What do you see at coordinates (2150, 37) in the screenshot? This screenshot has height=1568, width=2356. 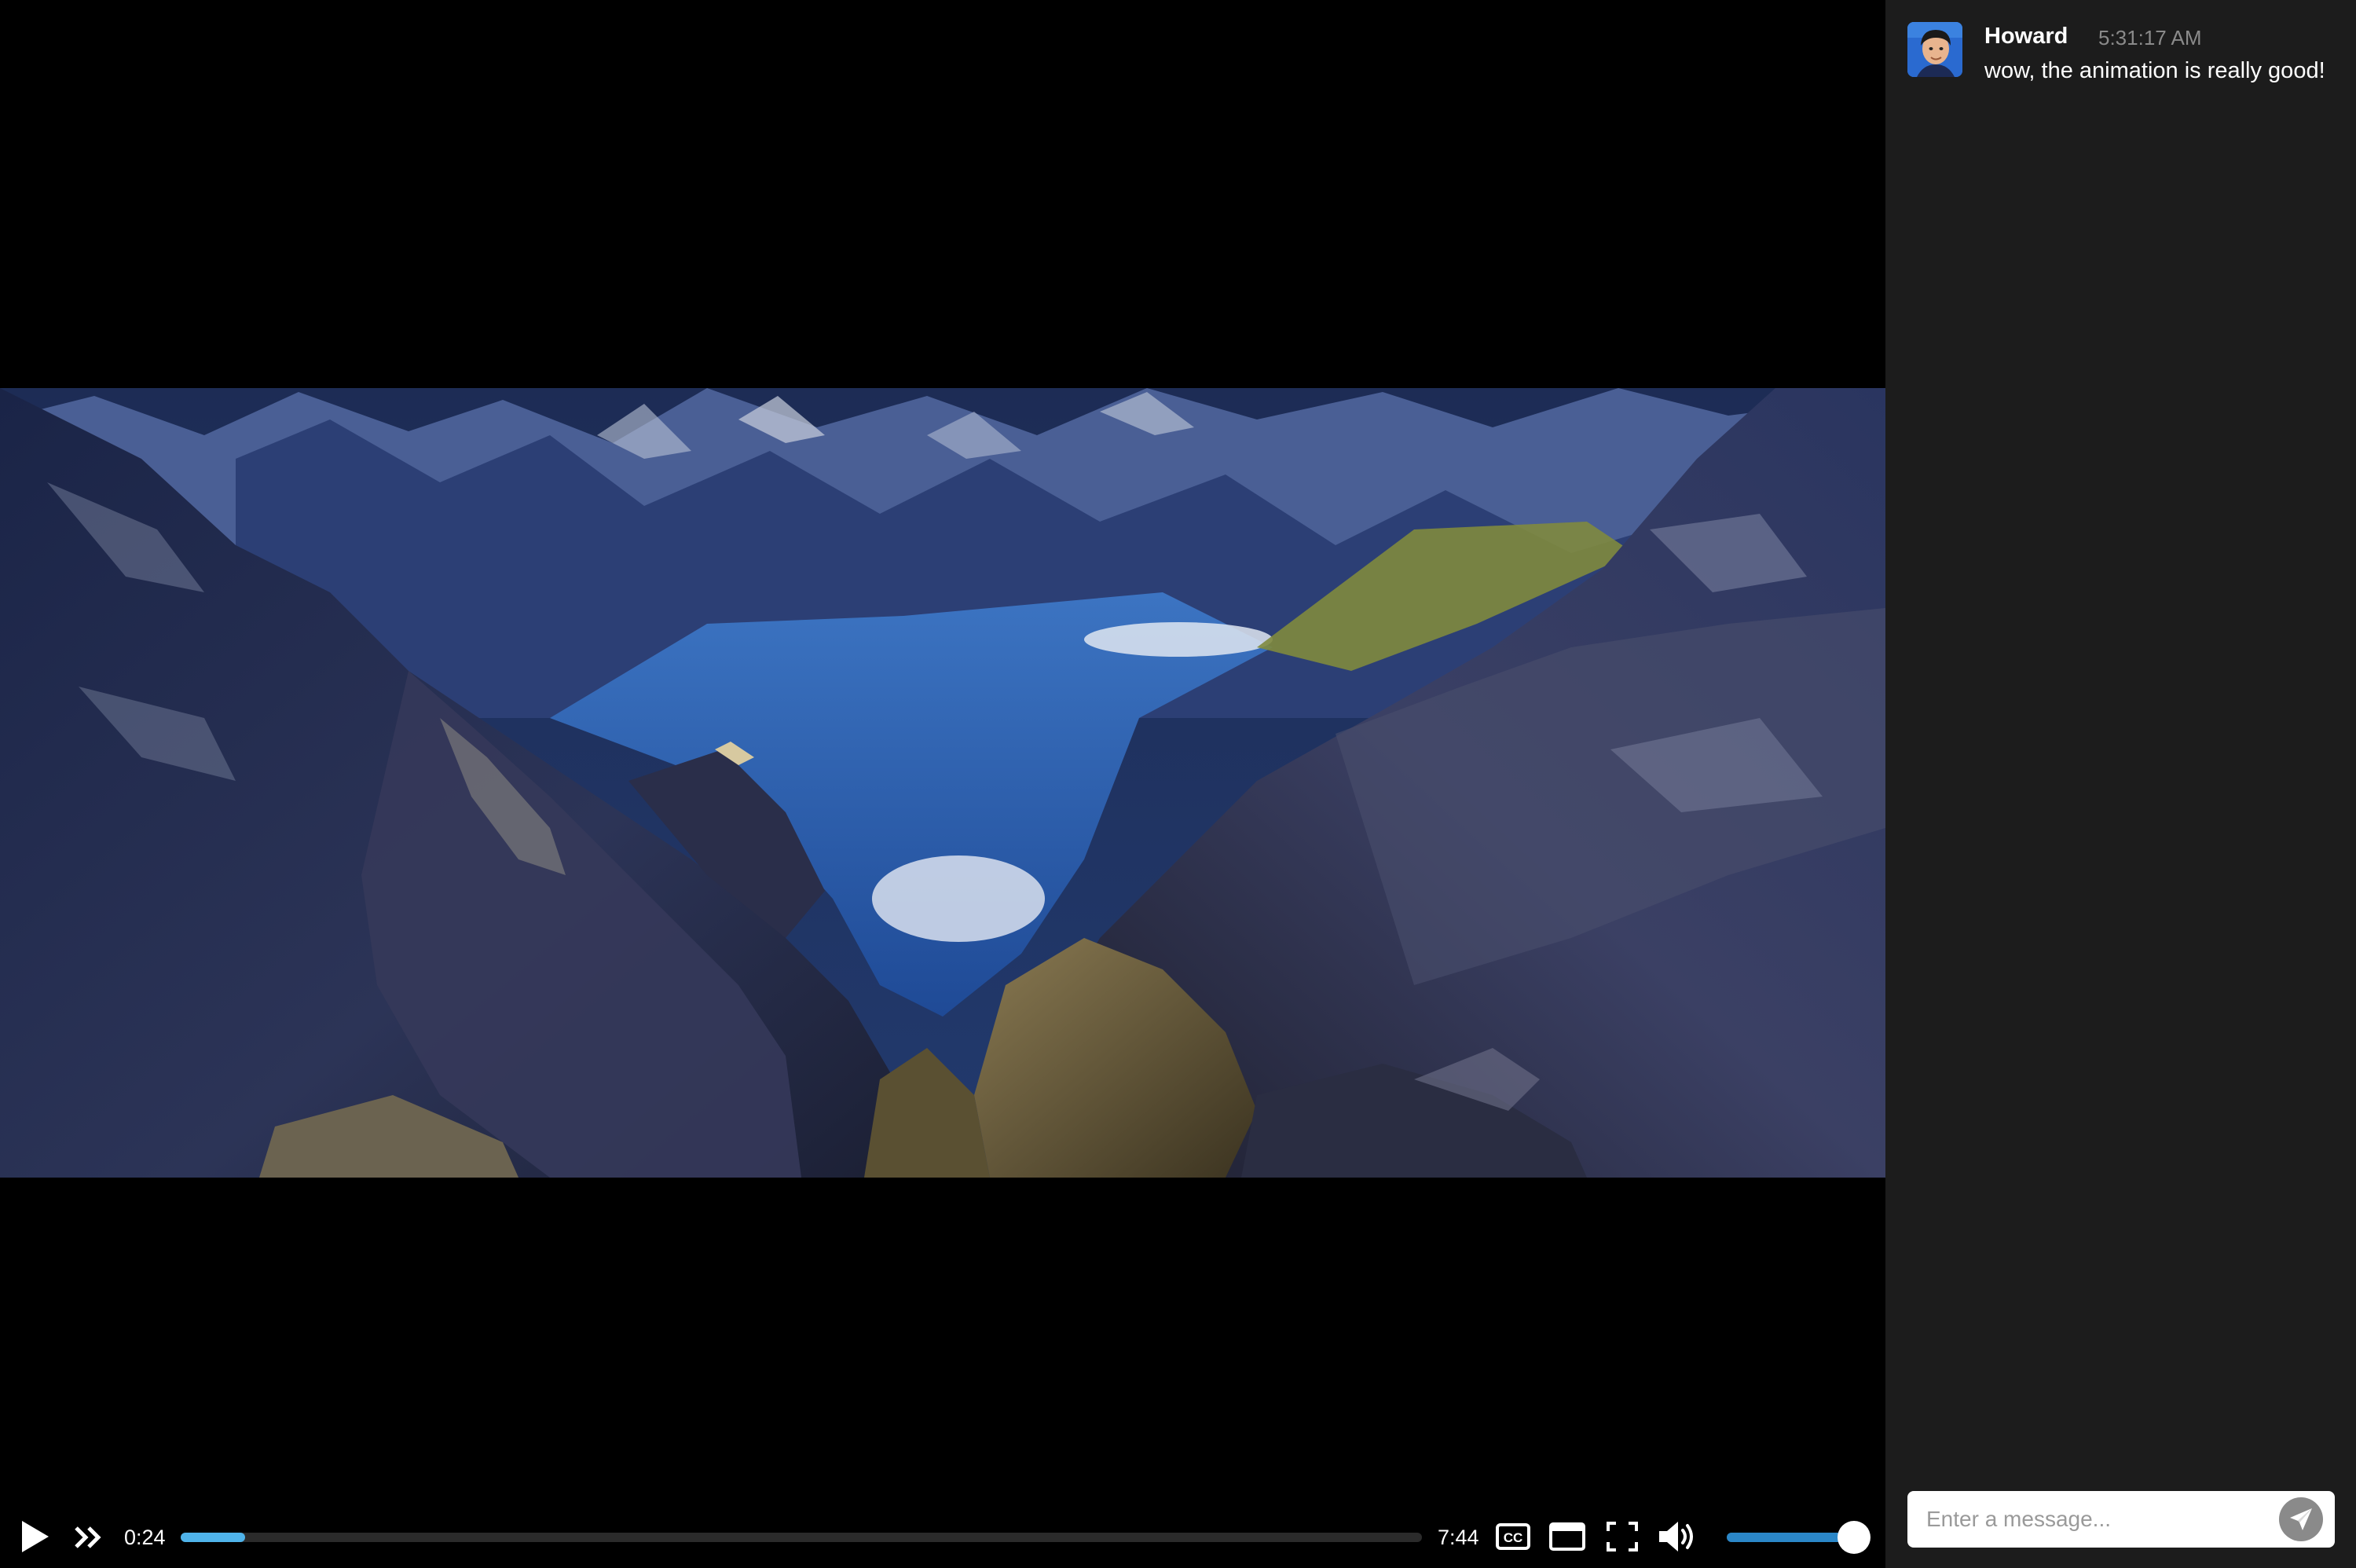 I see `message-timestamp: 5:31:17 AM` at bounding box center [2150, 37].